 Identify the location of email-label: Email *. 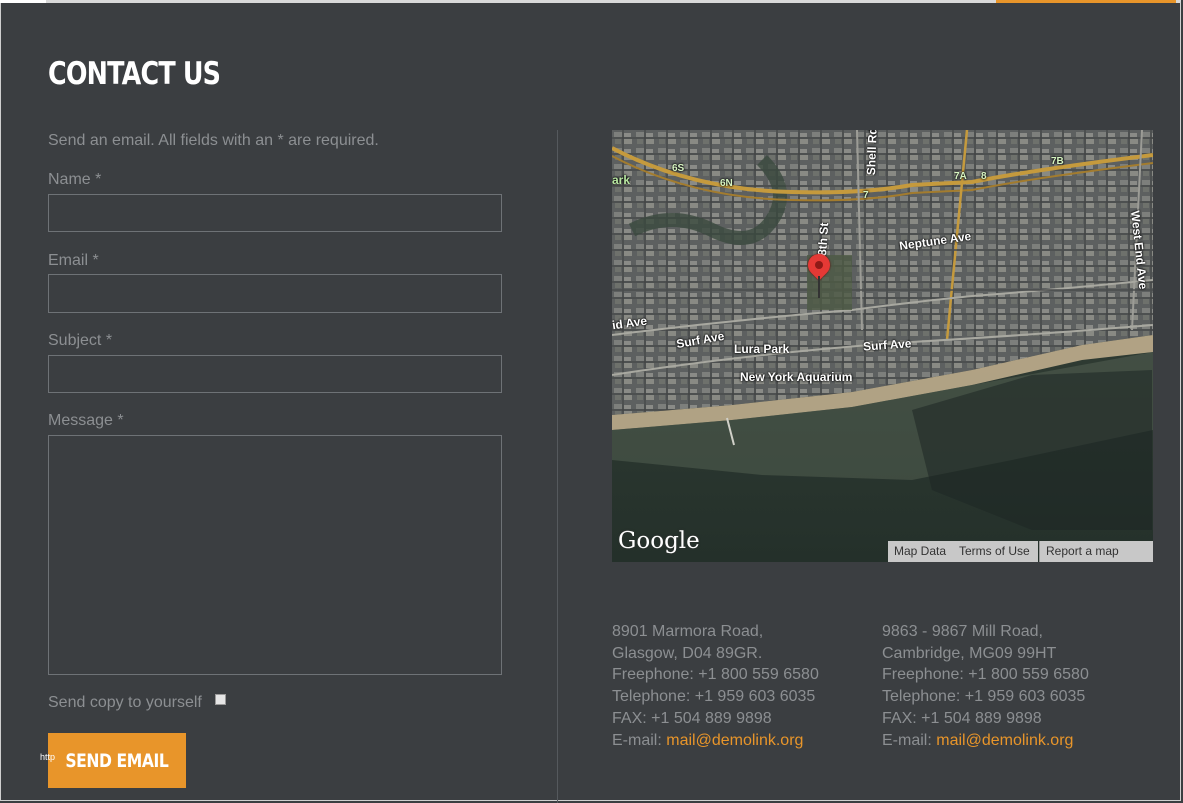
(73, 260).